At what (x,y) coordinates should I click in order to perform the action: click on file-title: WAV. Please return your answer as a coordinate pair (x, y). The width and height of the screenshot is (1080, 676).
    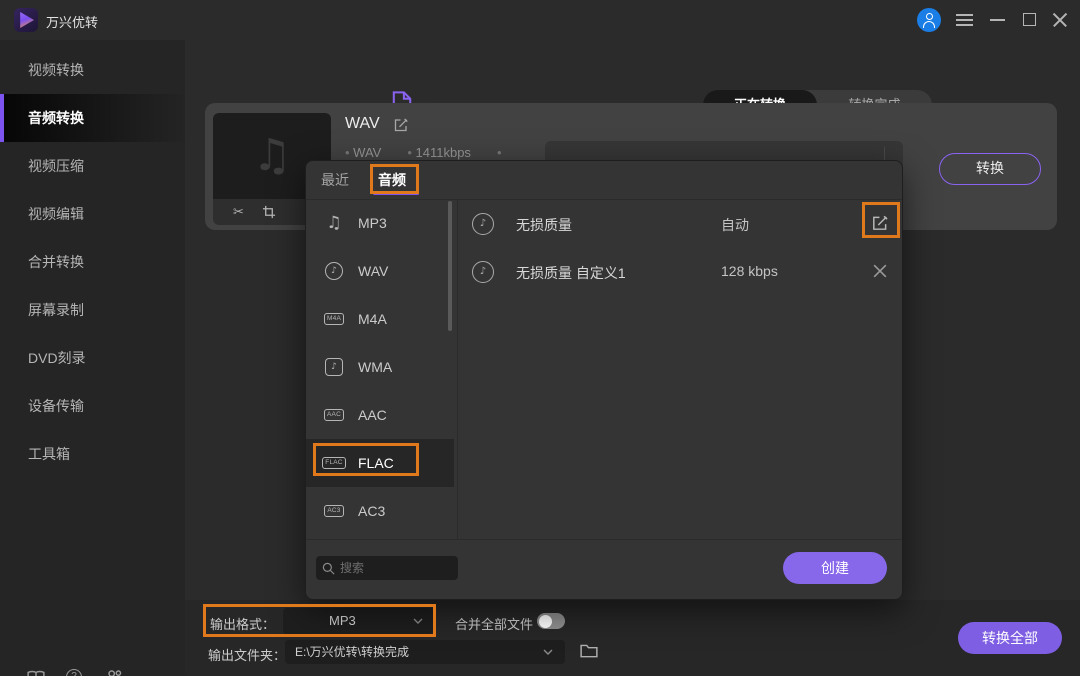
    Looking at the image, I should click on (362, 123).